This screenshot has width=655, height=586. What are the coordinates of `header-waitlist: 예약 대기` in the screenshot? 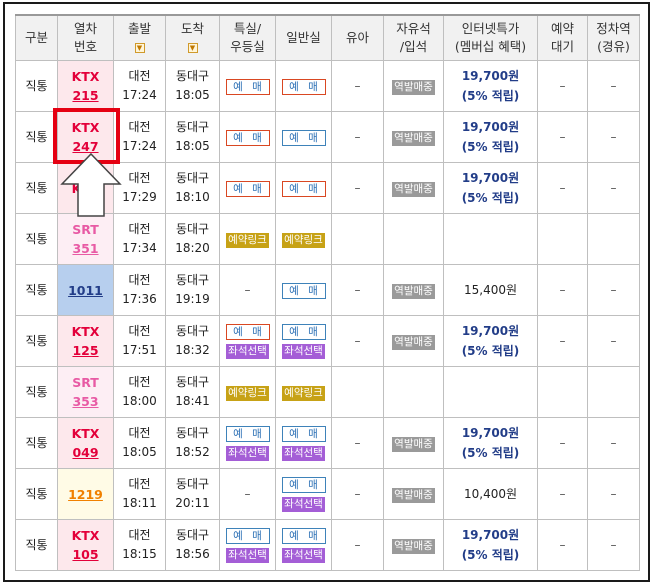 It's located at (562, 37).